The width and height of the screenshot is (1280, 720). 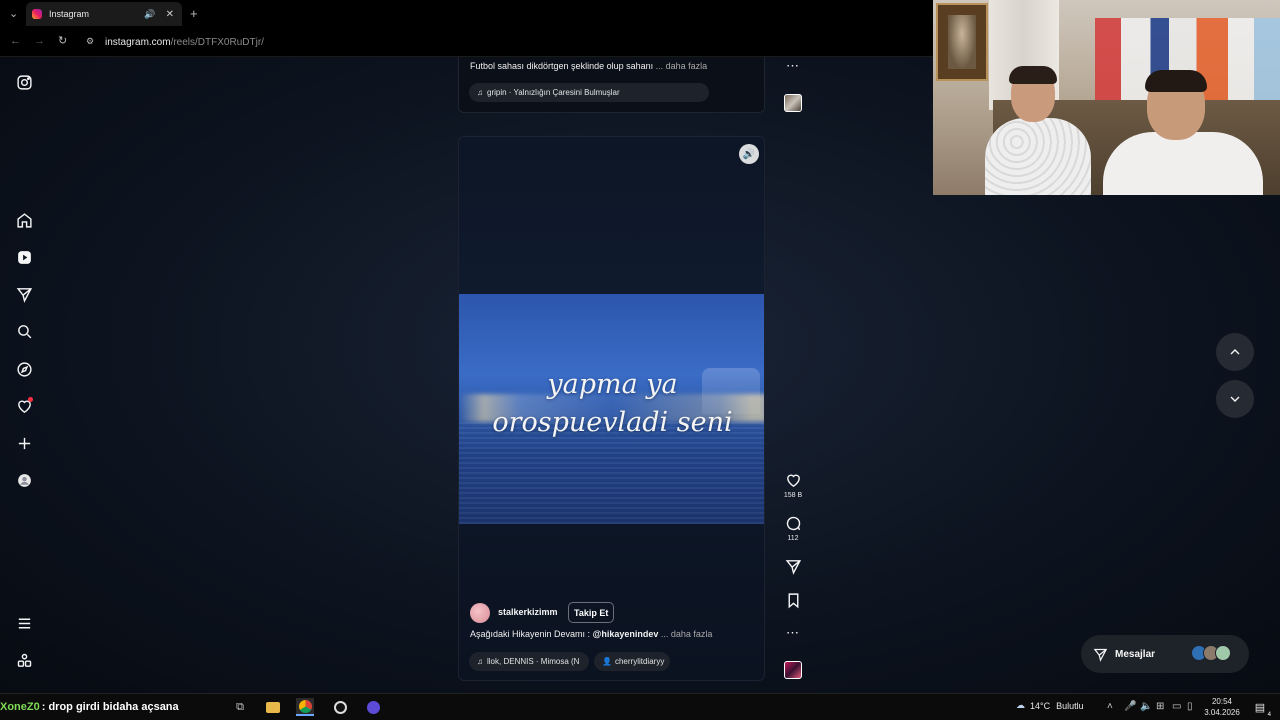 What do you see at coordinates (793, 495) in the screenshot?
I see `like-count: 158 B` at bounding box center [793, 495].